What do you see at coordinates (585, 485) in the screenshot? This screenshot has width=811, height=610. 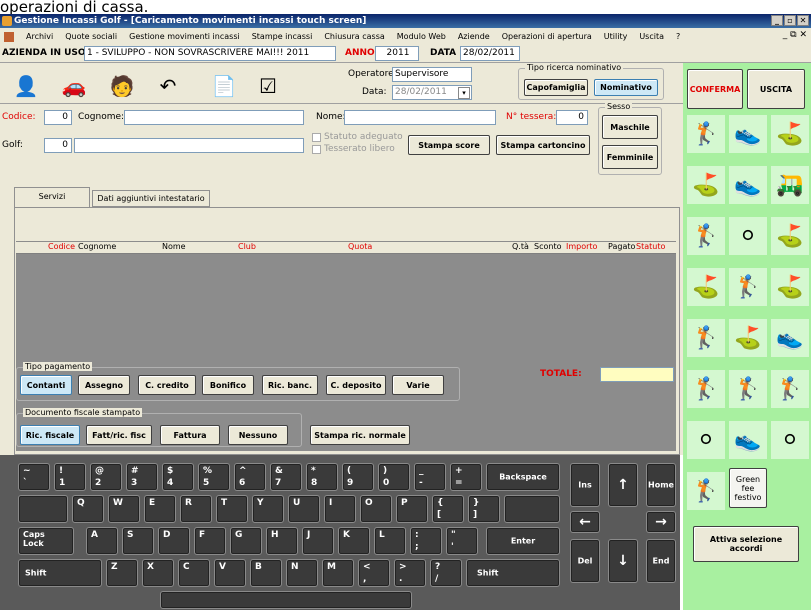 I see `ins-key: Ins` at bounding box center [585, 485].